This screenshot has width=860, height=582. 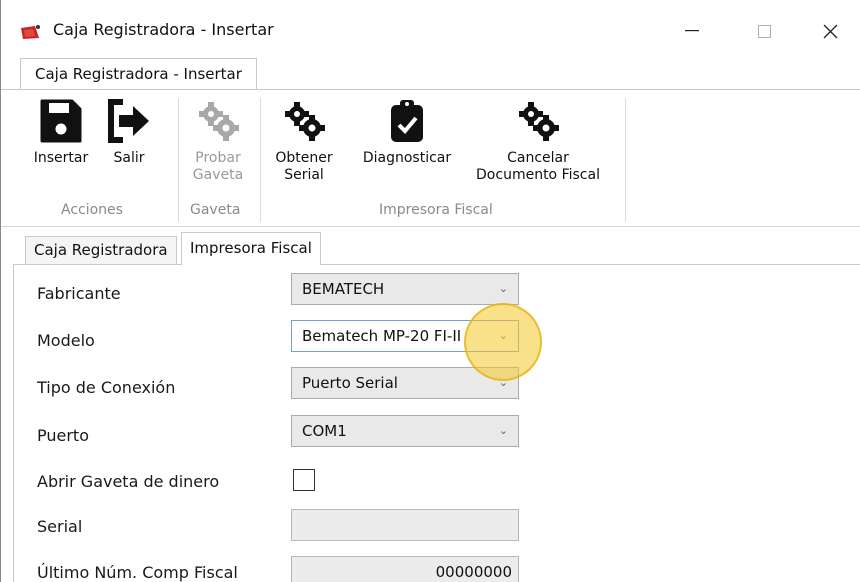 What do you see at coordinates (430, 74) in the screenshot?
I see `ribbon-tab-strip: Caja Registradora - Insertar` at bounding box center [430, 74].